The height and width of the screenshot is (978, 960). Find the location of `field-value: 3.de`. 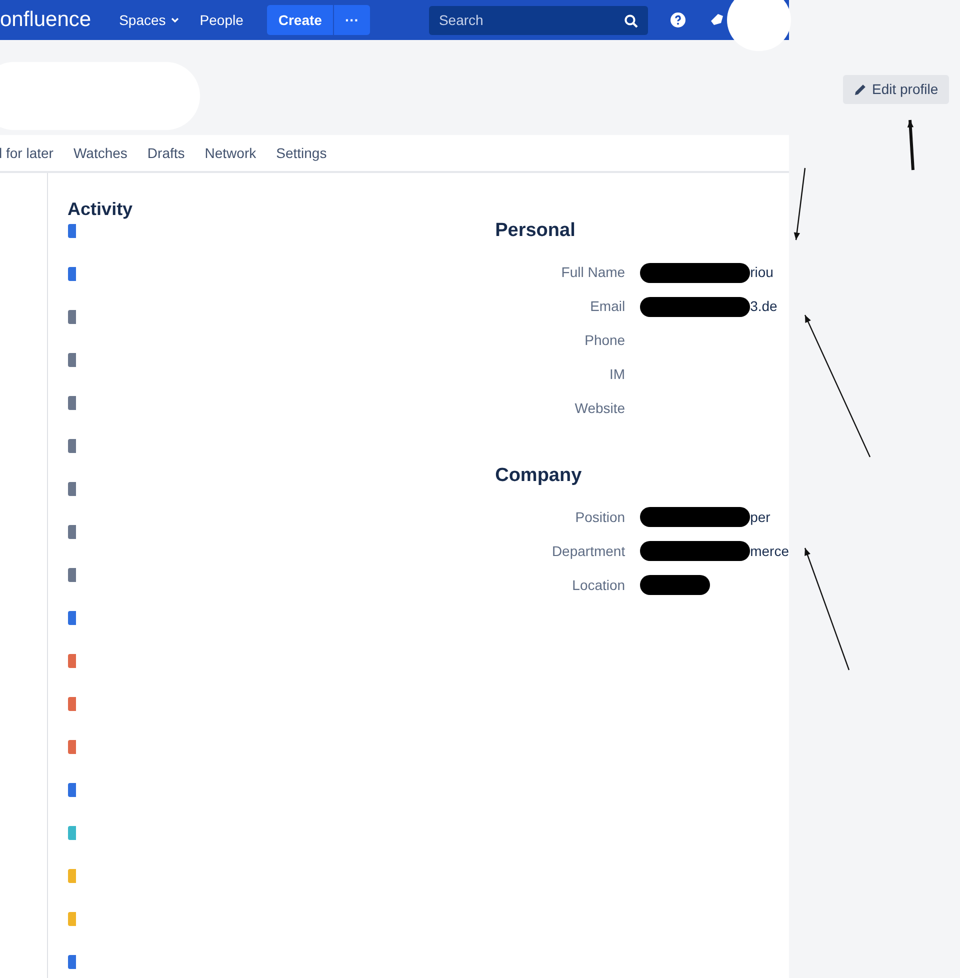

field-value: 3.de is located at coordinates (764, 306).